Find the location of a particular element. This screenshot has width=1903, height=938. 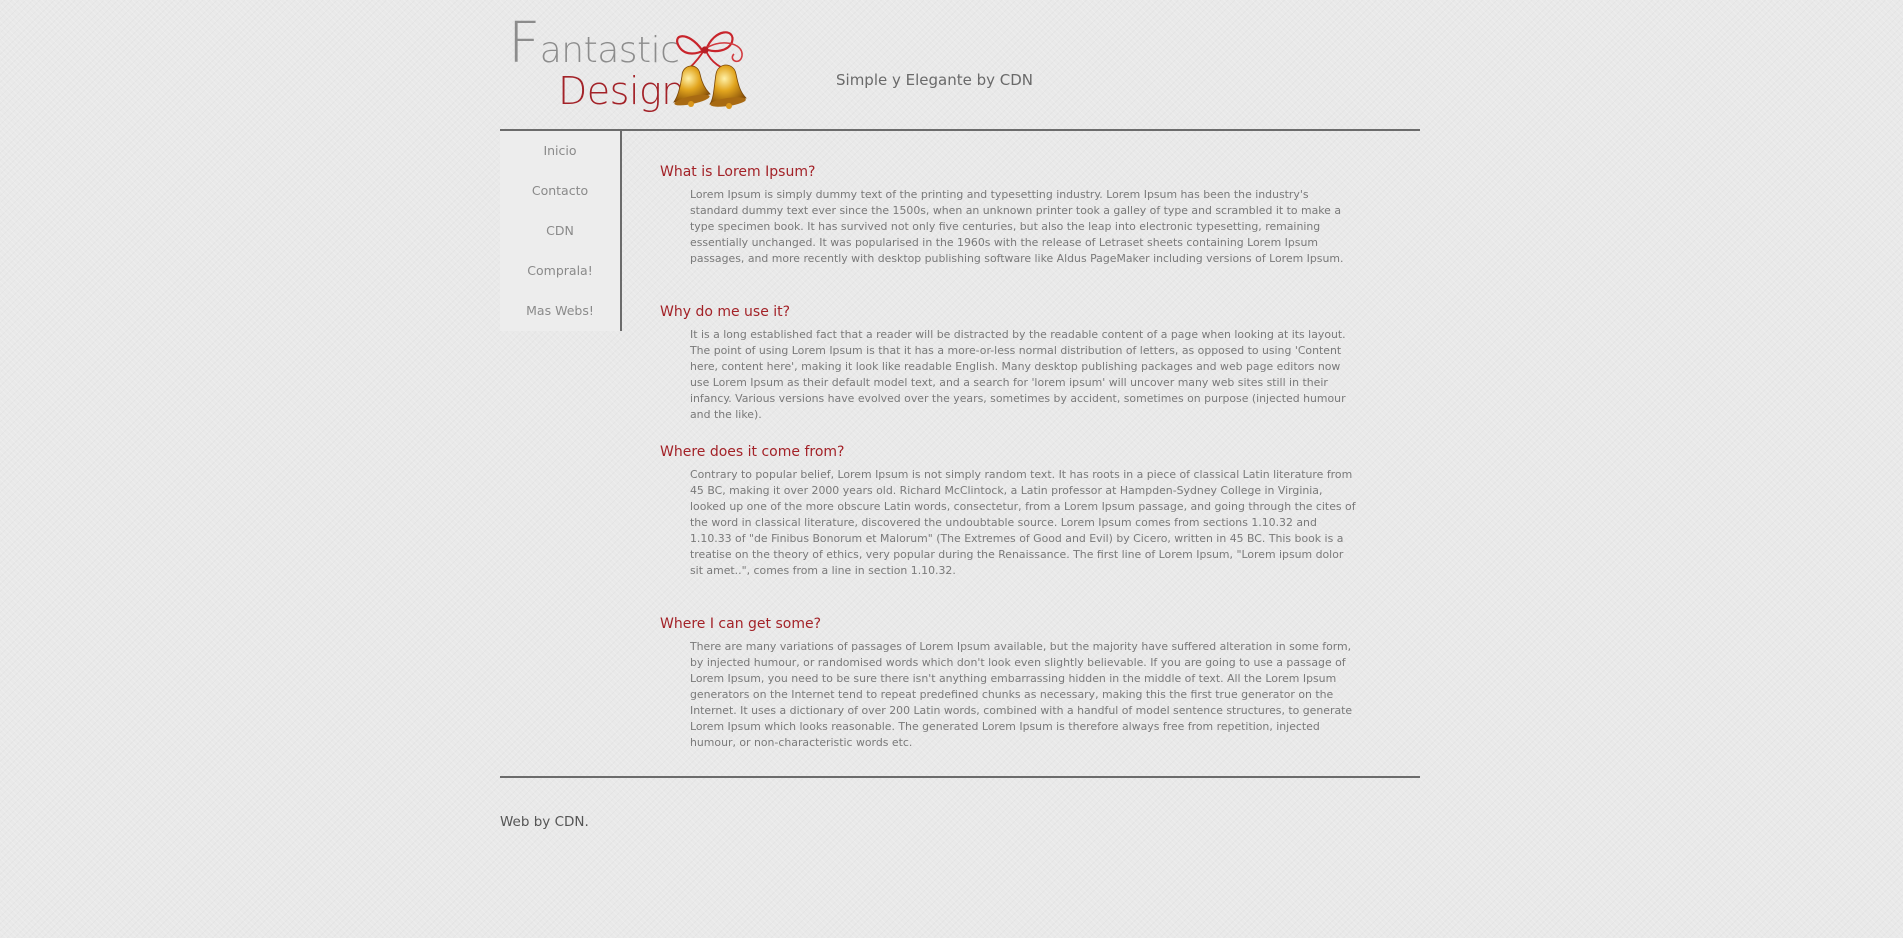

section-heading: Where I can get some? is located at coordinates (740, 624).